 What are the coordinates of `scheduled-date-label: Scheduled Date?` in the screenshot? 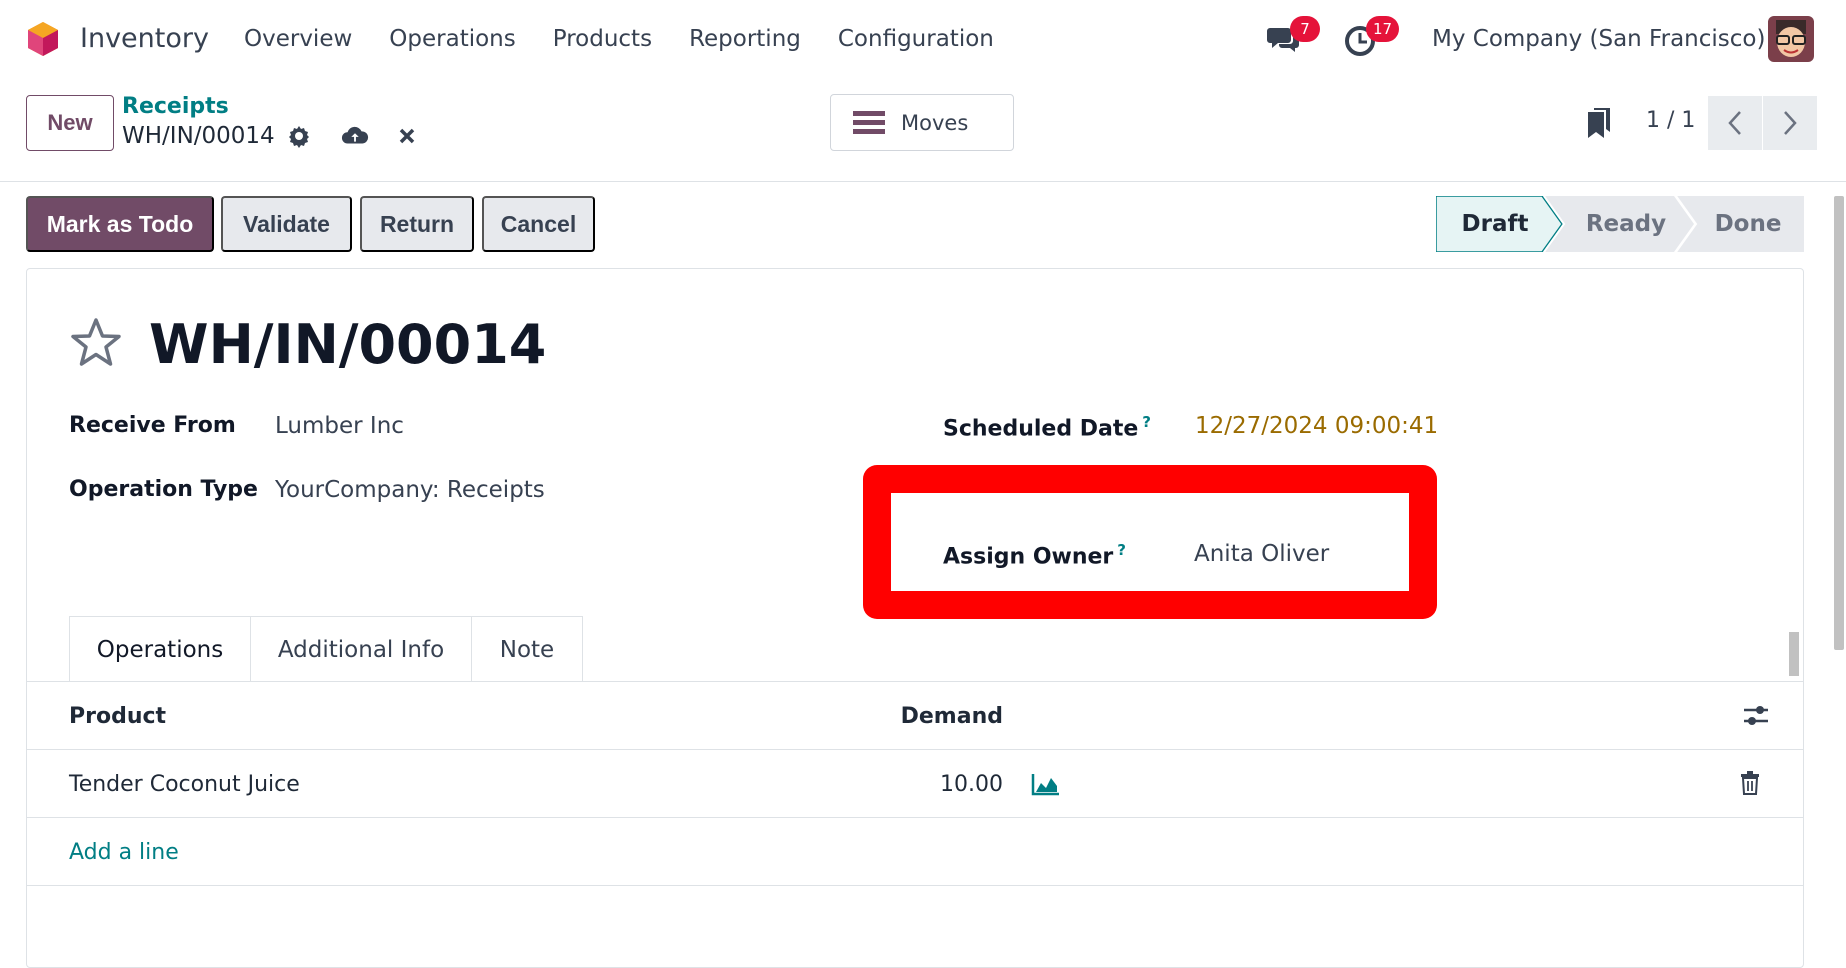 It's located at (1047, 427).